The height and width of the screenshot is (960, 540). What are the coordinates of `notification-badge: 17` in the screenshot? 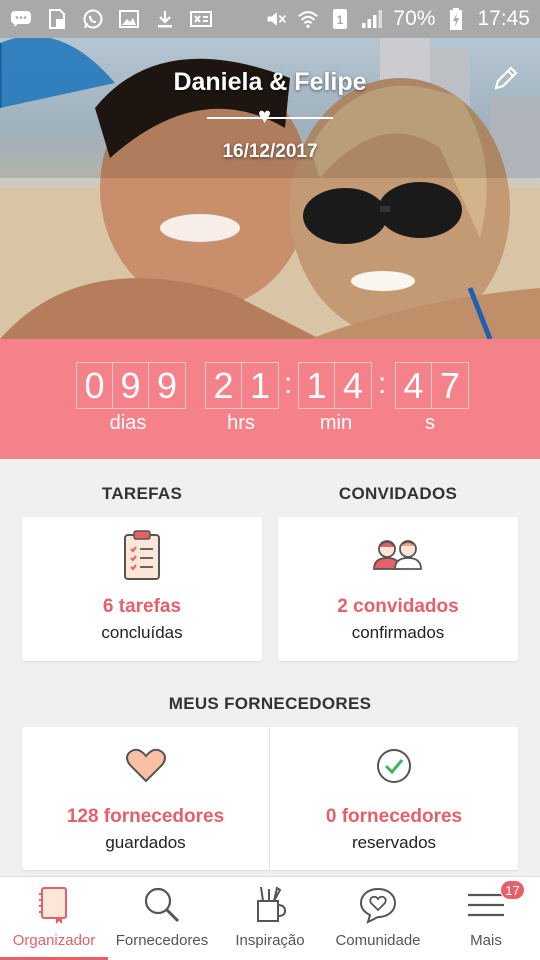 It's located at (512, 890).